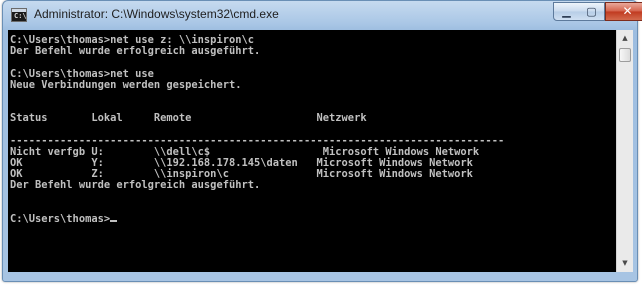  What do you see at coordinates (60, 219) in the screenshot?
I see `console-line-text: C:\Users\thomas>` at bounding box center [60, 219].